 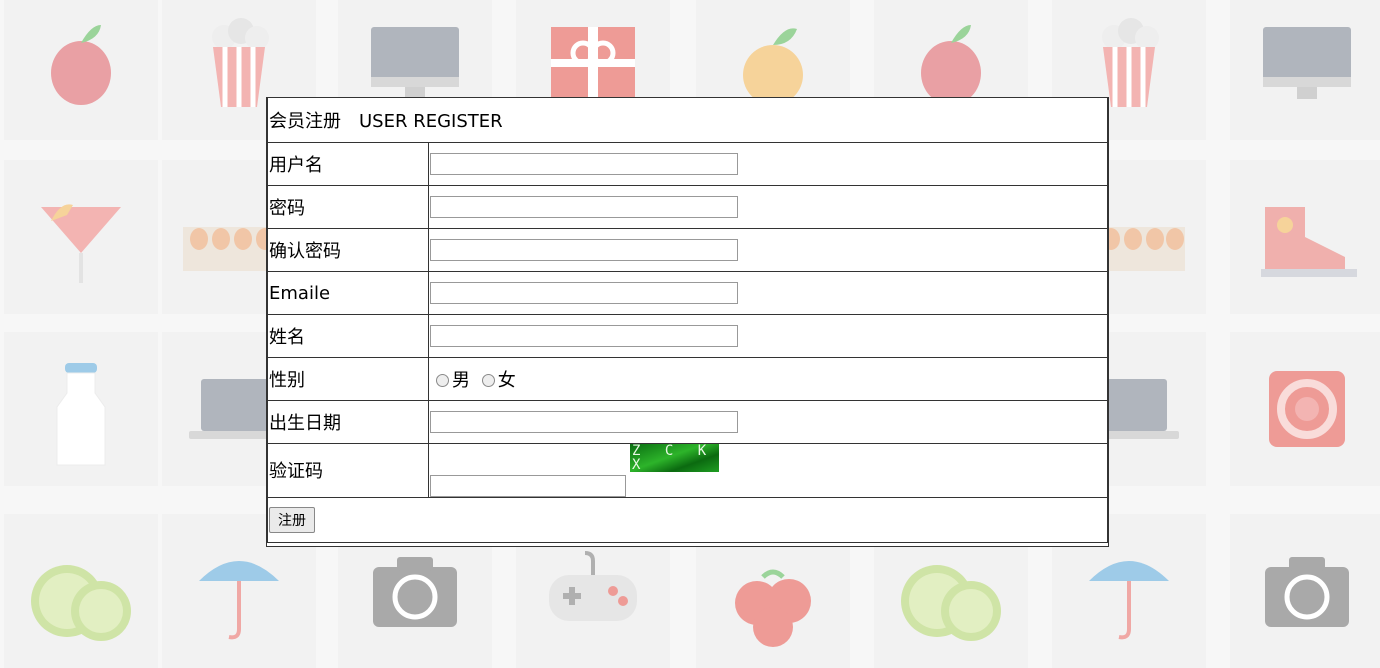 I want to click on birthdate-input, so click(x=584, y=422).